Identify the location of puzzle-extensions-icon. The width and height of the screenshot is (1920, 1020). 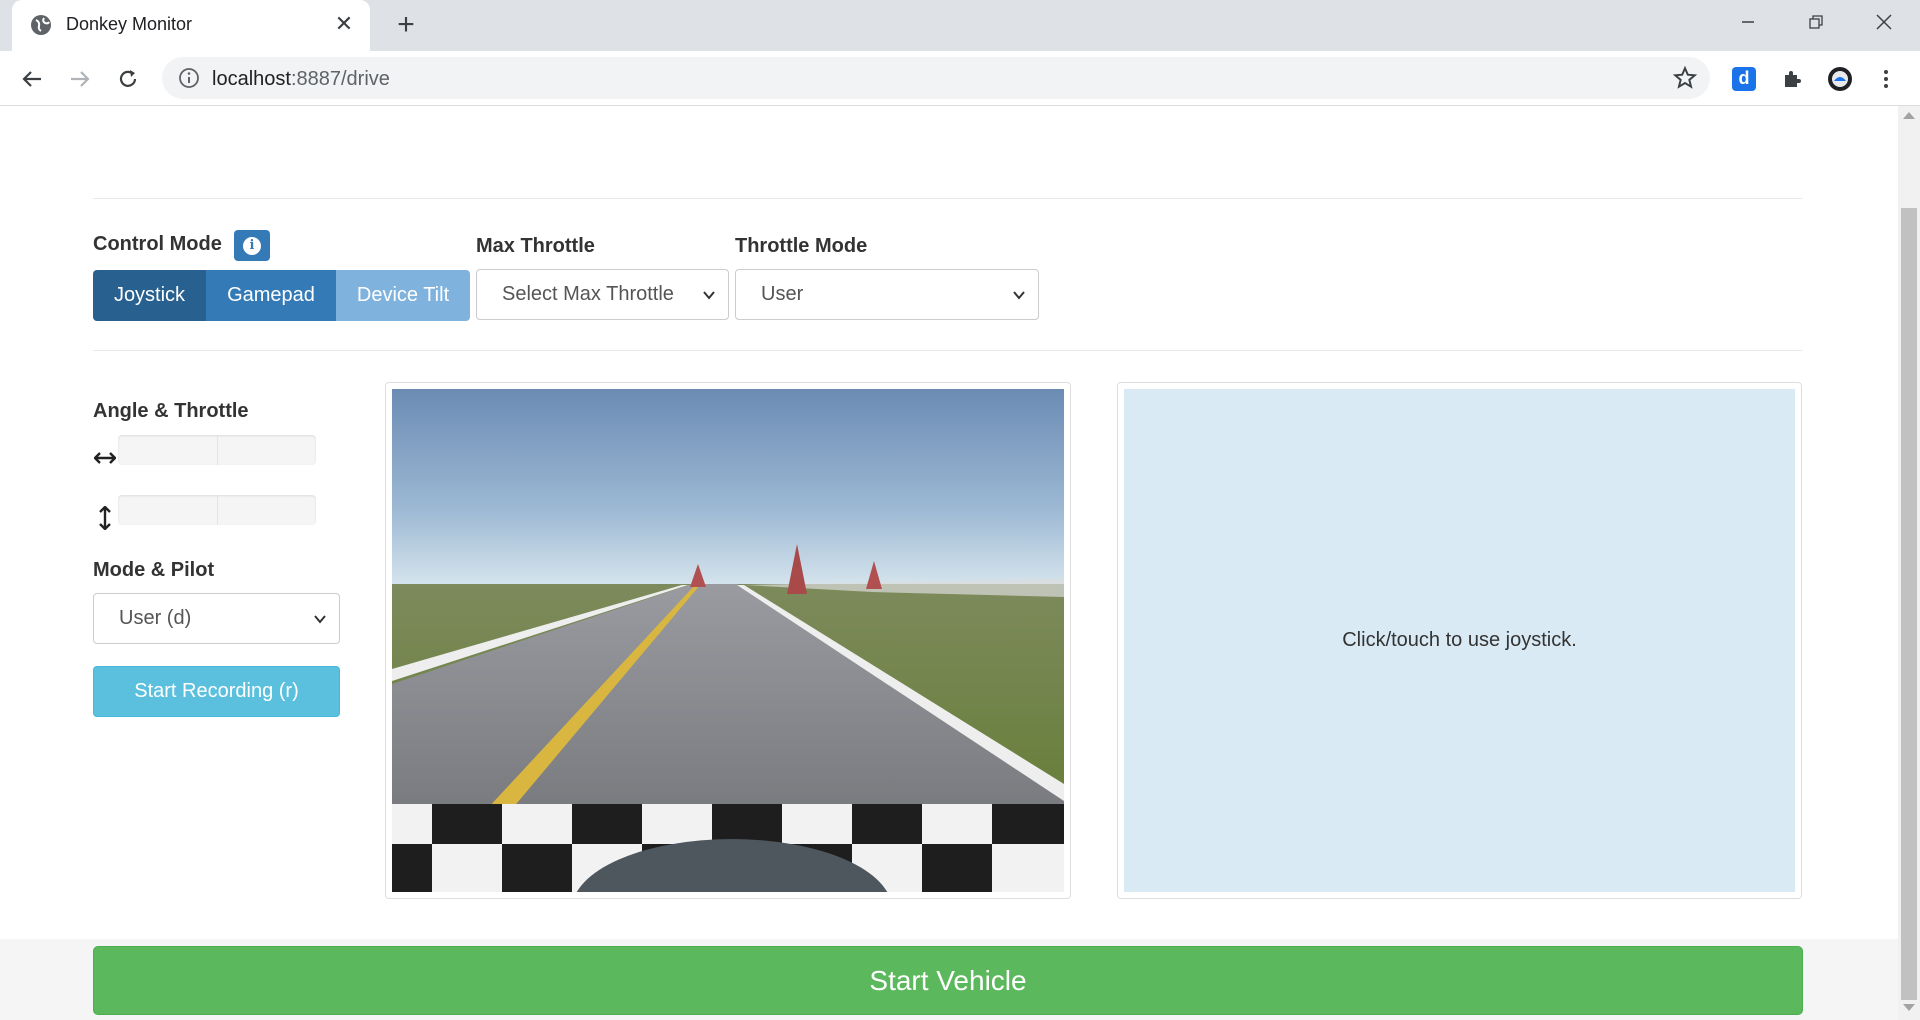
(1792, 79).